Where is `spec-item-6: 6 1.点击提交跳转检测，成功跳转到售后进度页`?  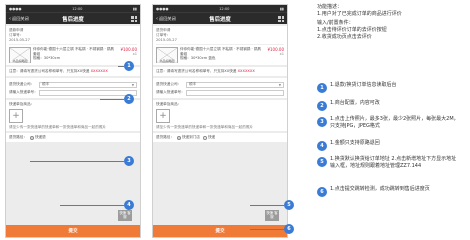
spec-item-6: 6 1.点击提交跳转检测，成功跳转到售后进度页 is located at coordinates (388, 191).